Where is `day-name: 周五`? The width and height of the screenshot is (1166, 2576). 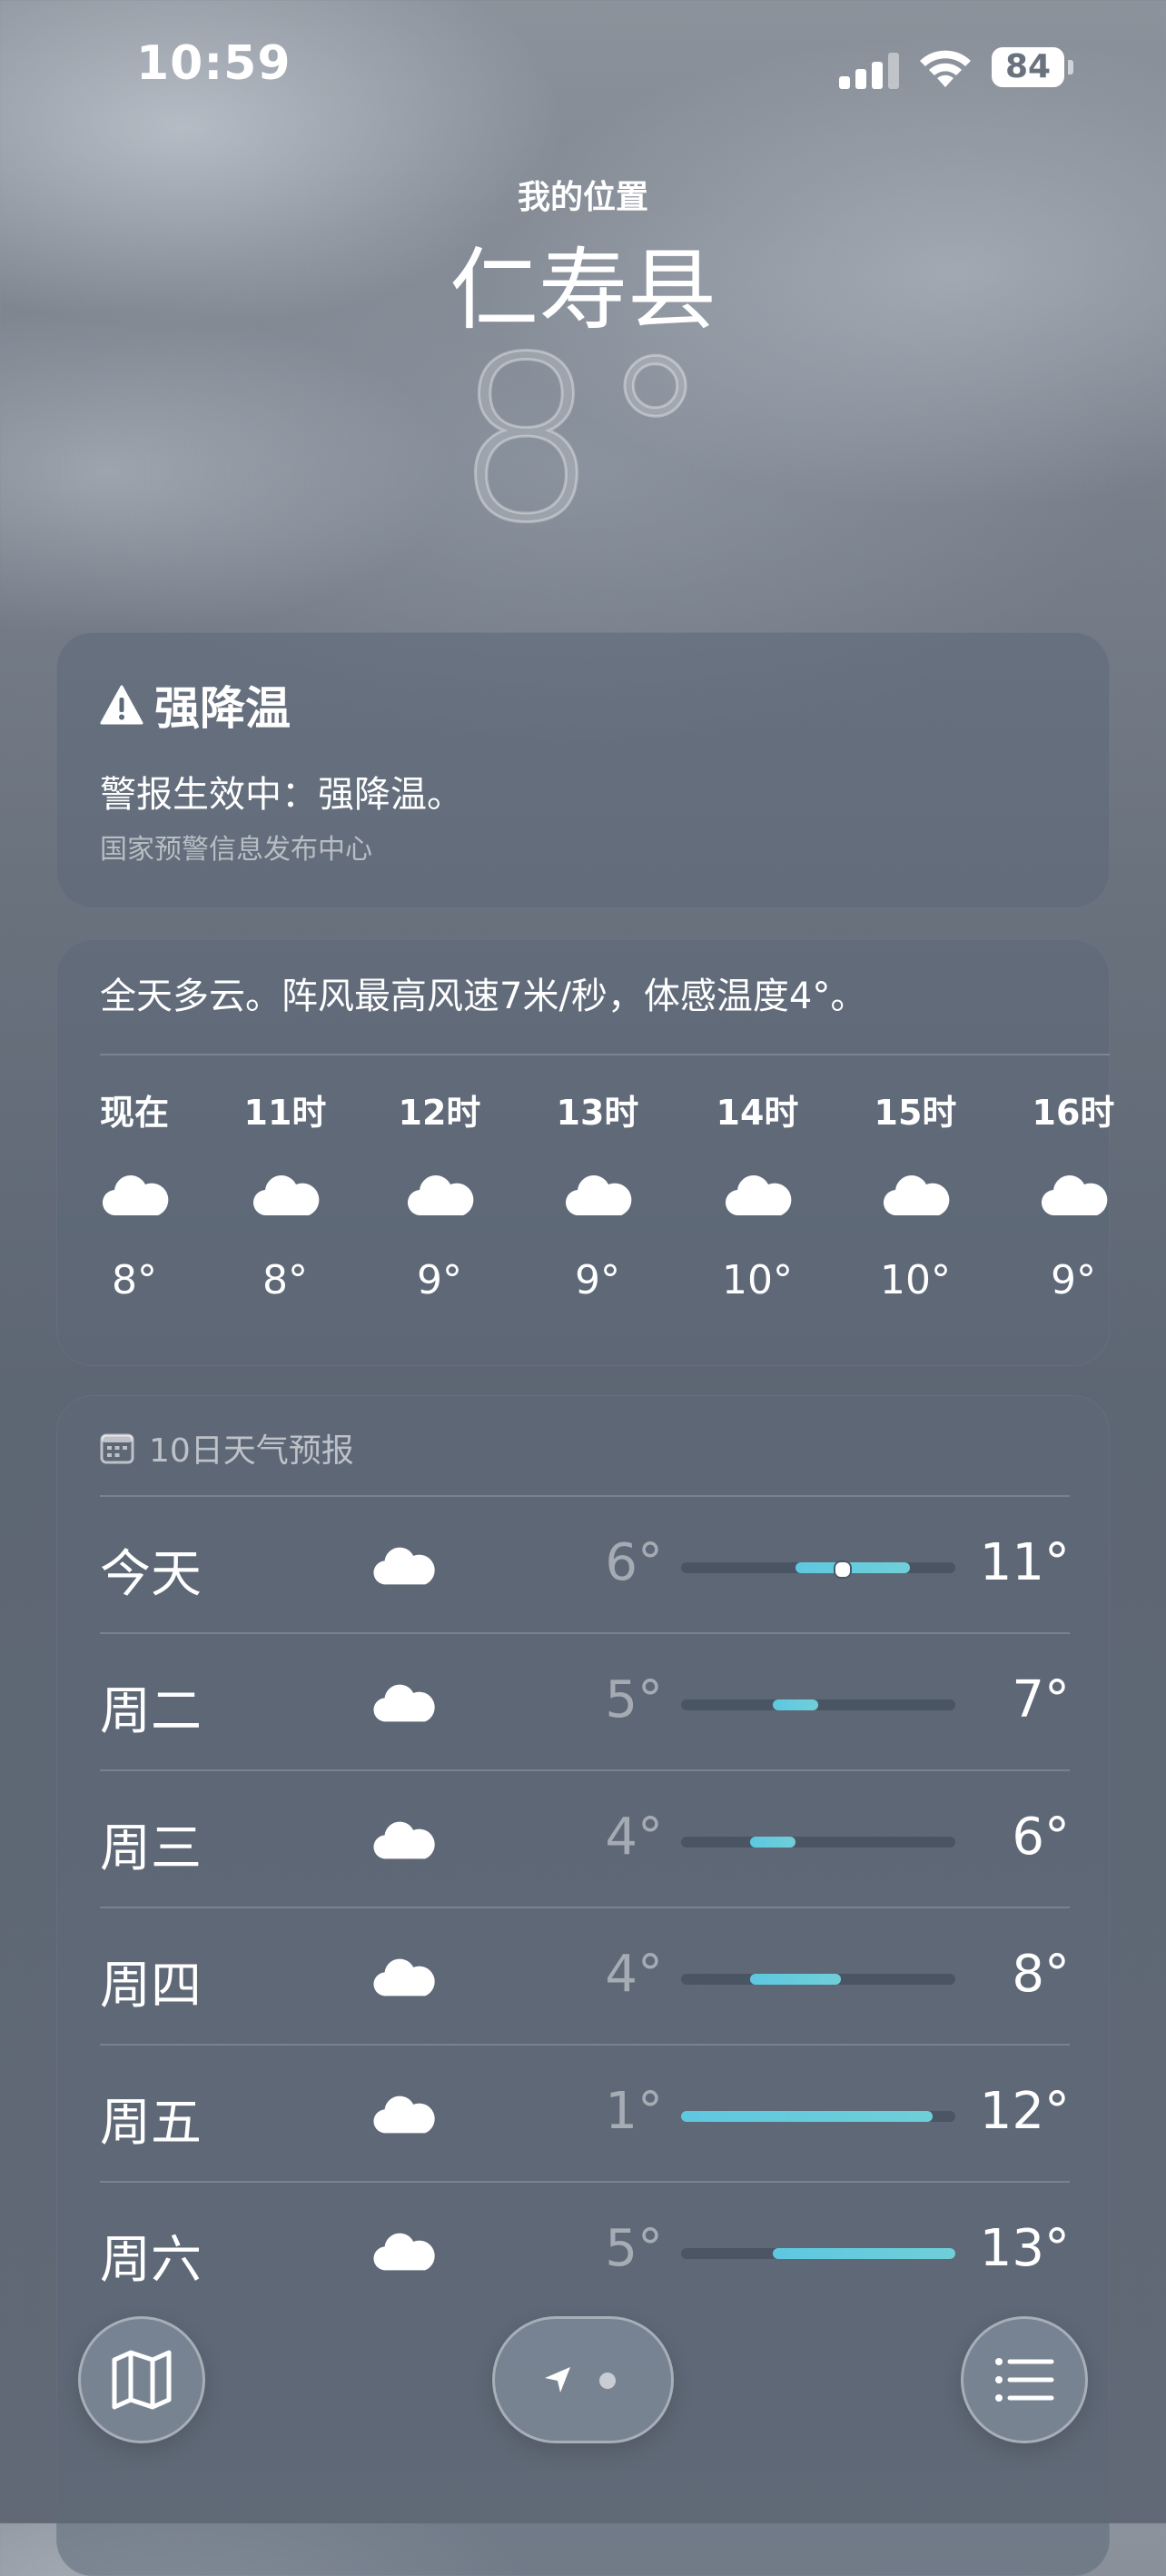 day-name: 周五 is located at coordinates (151, 2123).